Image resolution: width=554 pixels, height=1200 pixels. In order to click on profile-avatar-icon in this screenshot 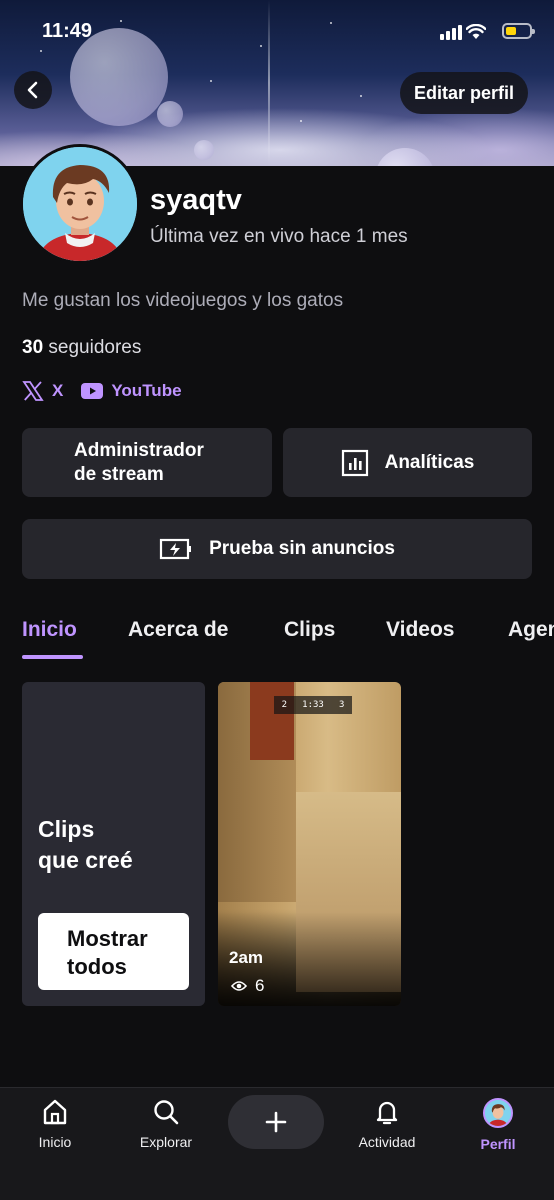, I will do `click(498, 1113)`.